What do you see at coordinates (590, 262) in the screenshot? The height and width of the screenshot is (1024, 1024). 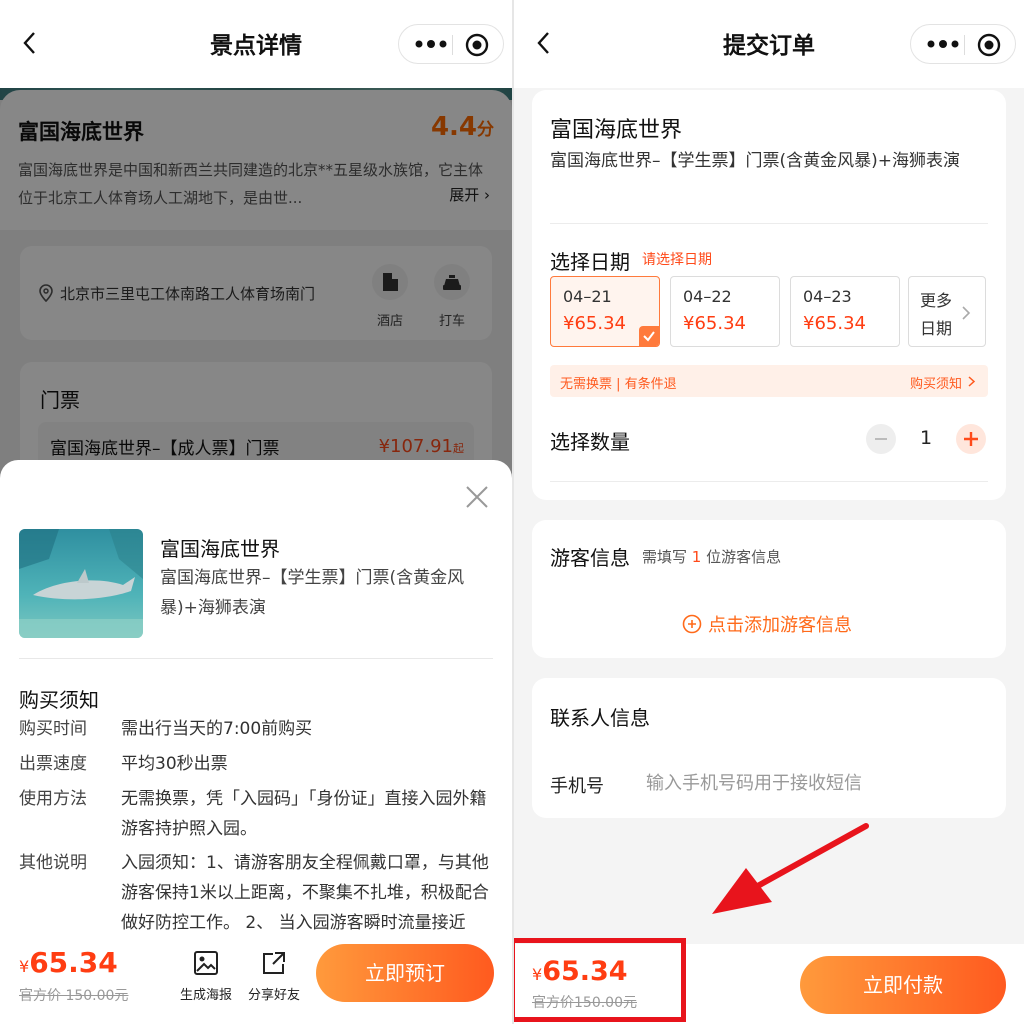 I see `date-title: 选择日期` at bounding box center [590, 262].